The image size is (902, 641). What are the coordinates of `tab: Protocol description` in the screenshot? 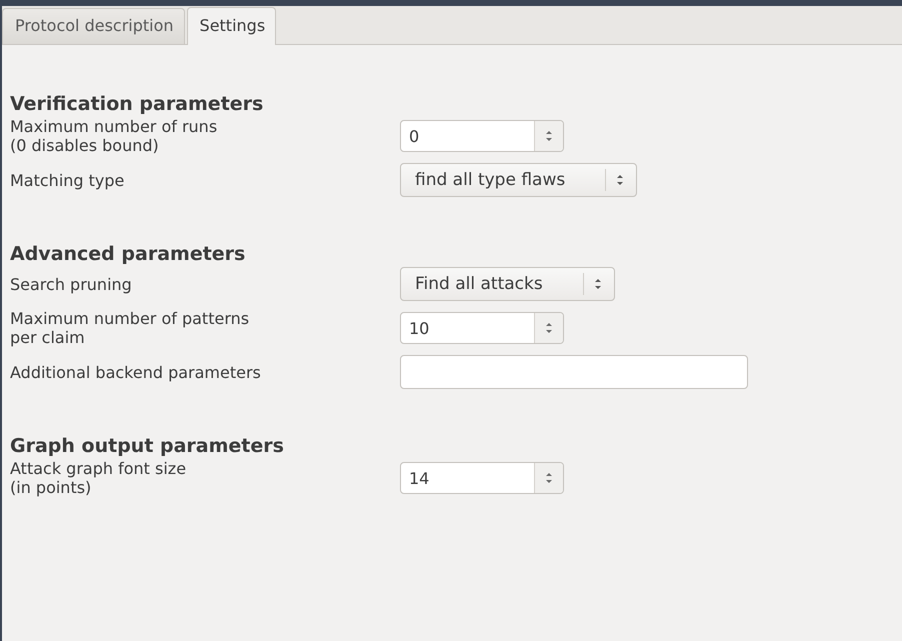 It's located at (93, 26).